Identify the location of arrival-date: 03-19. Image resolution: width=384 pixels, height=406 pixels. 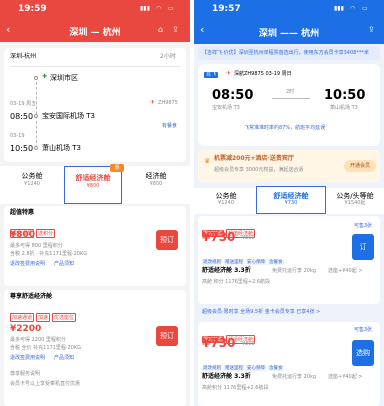
(17, 136).